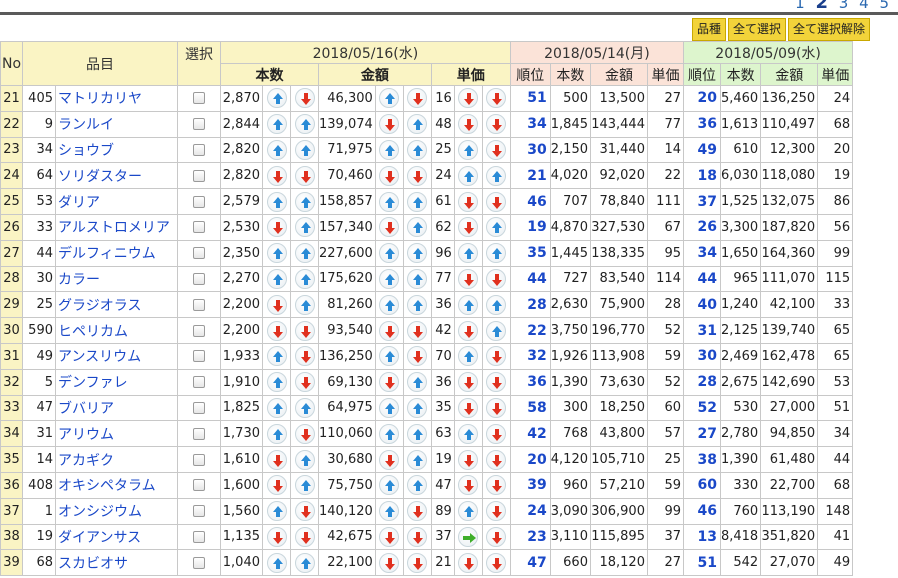 The width and height of the screenshot is (898, 578). What do you see at coordinates (116, 511) in the screenshot?
I see `item-name-link: オンシジウム` at bounding box center [116, 511].